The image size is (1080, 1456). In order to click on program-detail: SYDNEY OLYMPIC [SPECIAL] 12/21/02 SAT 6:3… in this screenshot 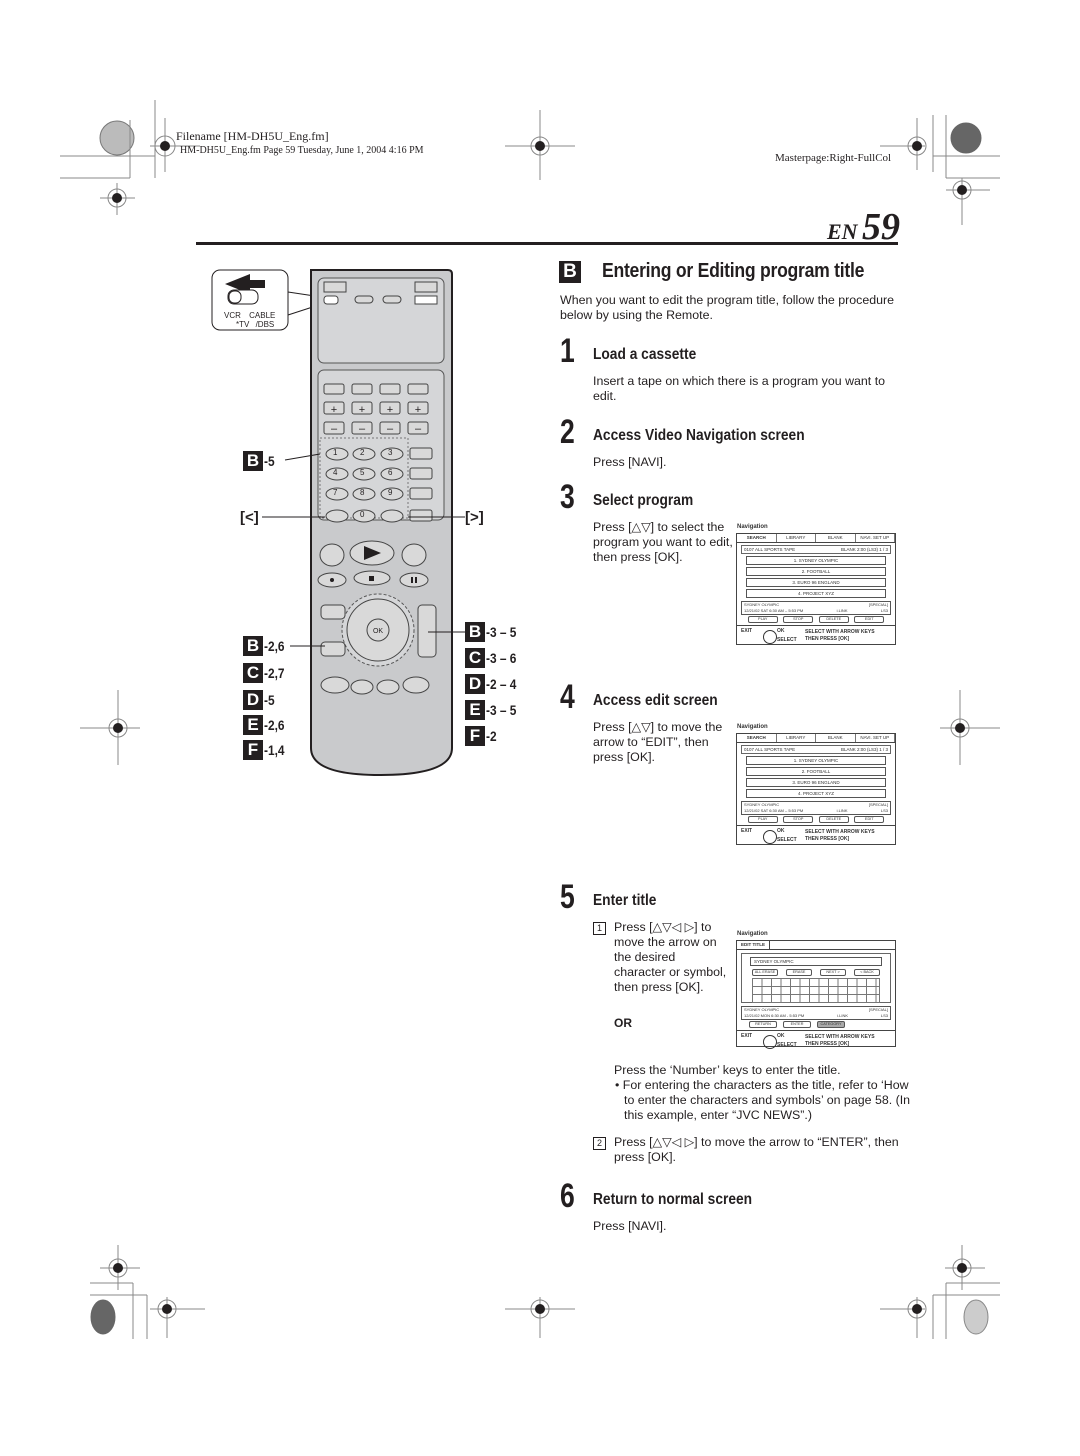, I will do `click(816, 608)`.